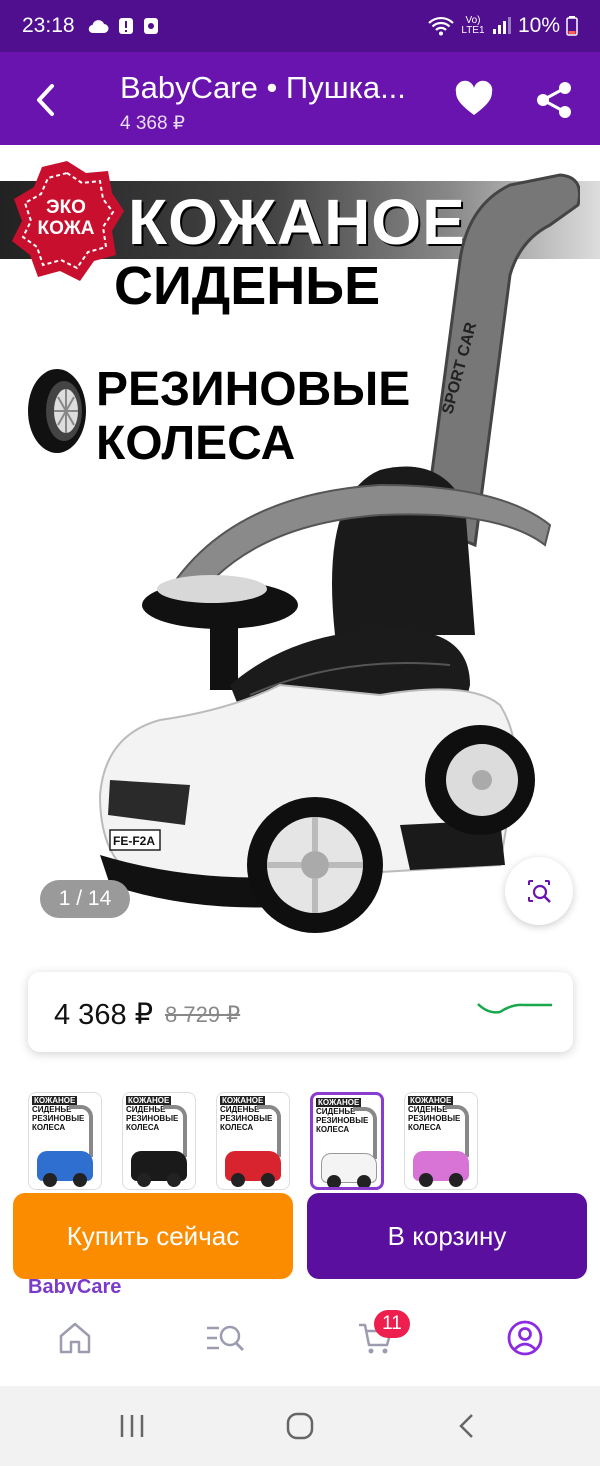  Describe the element at coordinates (75, 1338) in the screenshot. I see `home-icon` at that location.